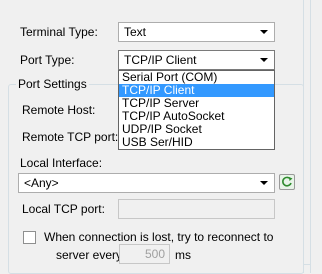  Describe the element at coordinates (170, 77) in the screenshot. I see `option-label: Serial Port (COM)` at that location.